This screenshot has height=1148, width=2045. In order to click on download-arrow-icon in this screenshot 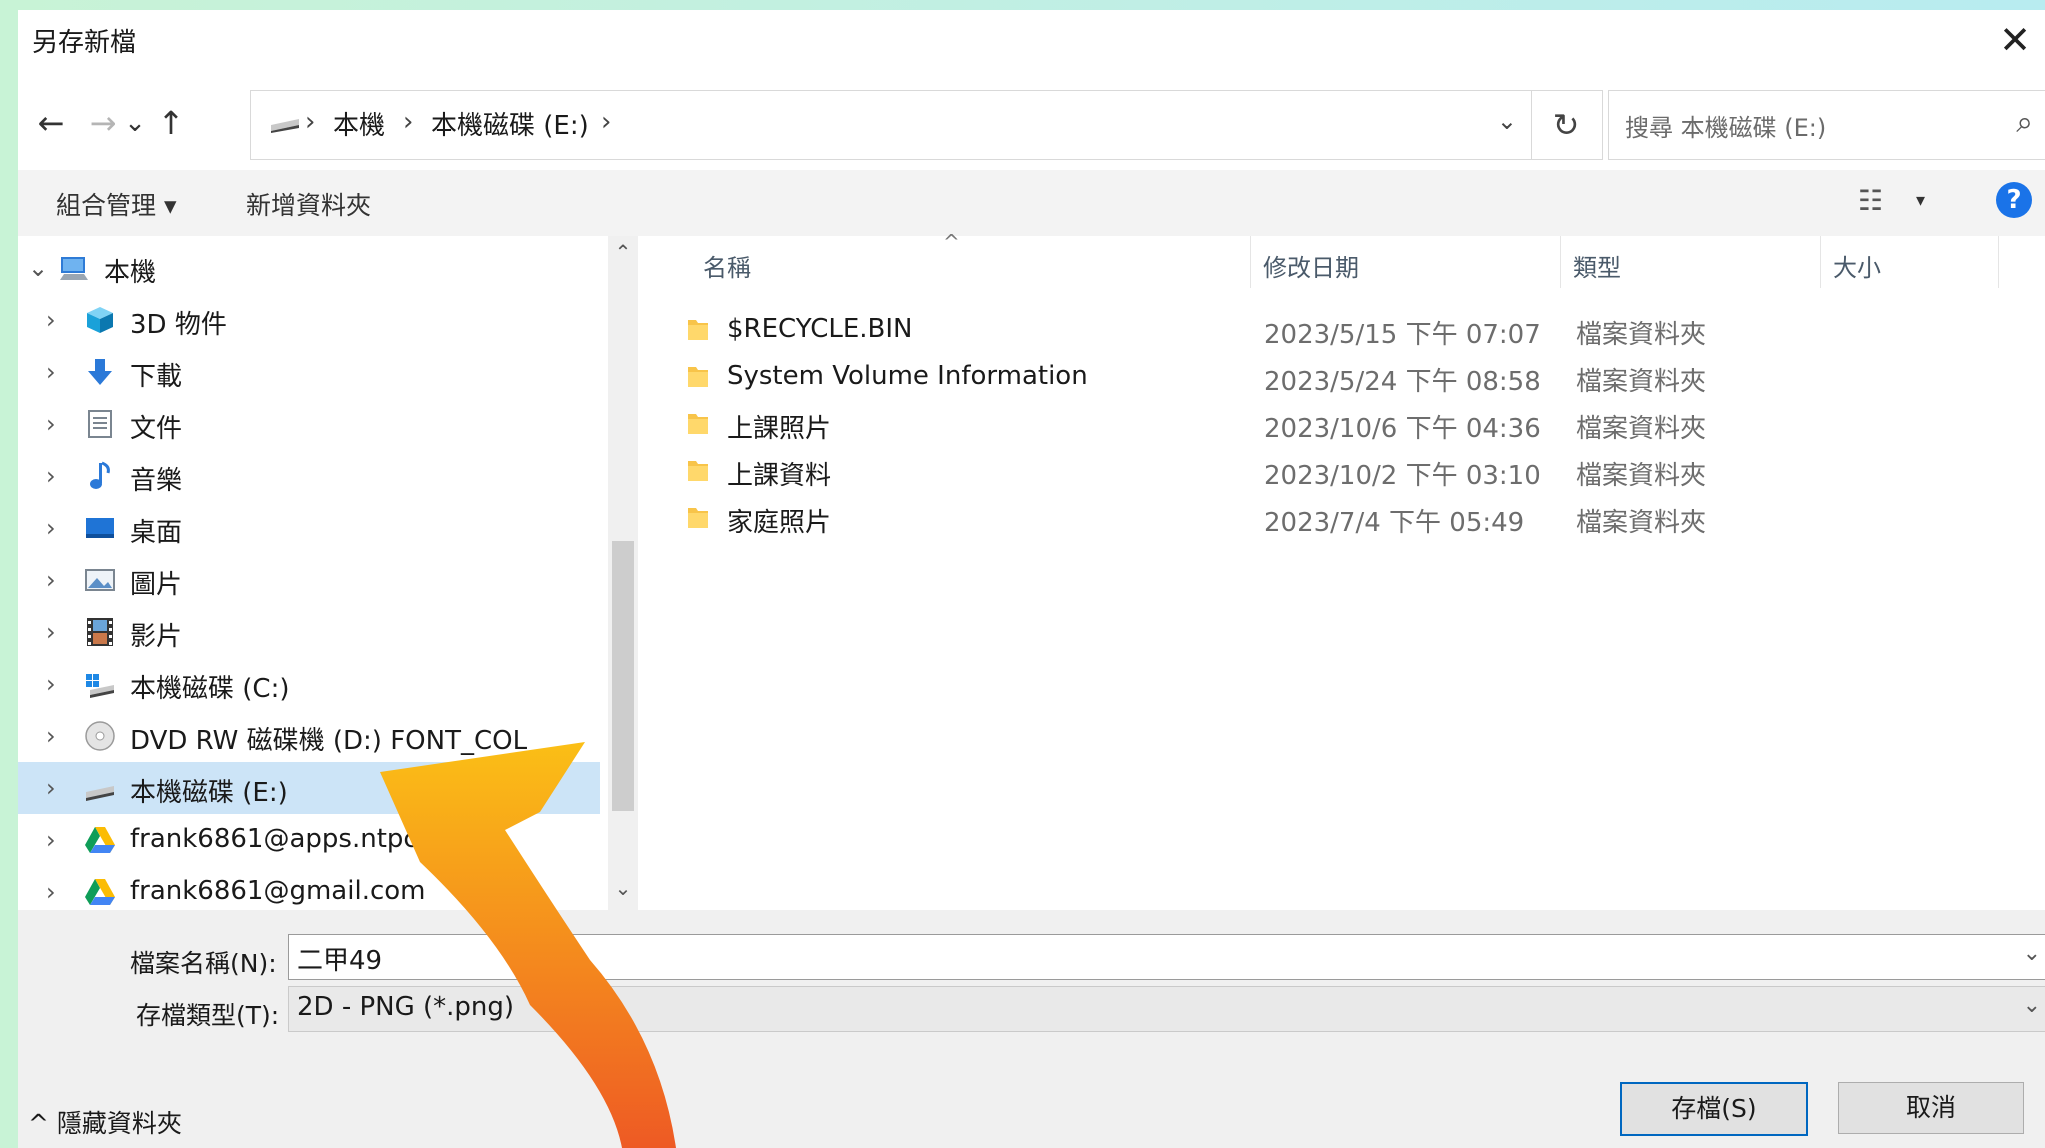, I will do `click(100, 372)`.